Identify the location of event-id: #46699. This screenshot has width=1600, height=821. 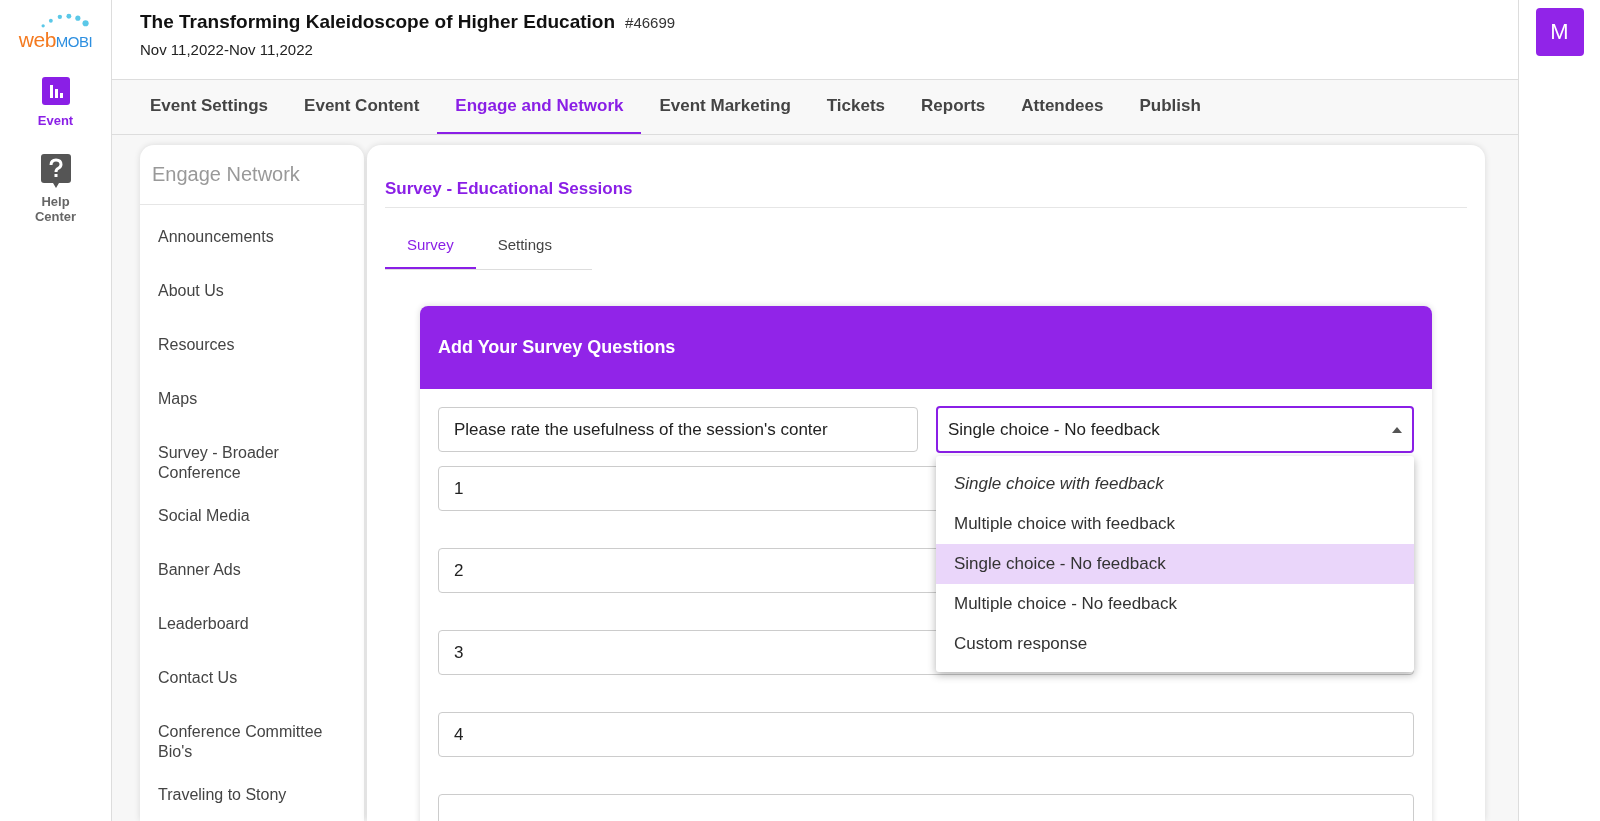
(650, 22).